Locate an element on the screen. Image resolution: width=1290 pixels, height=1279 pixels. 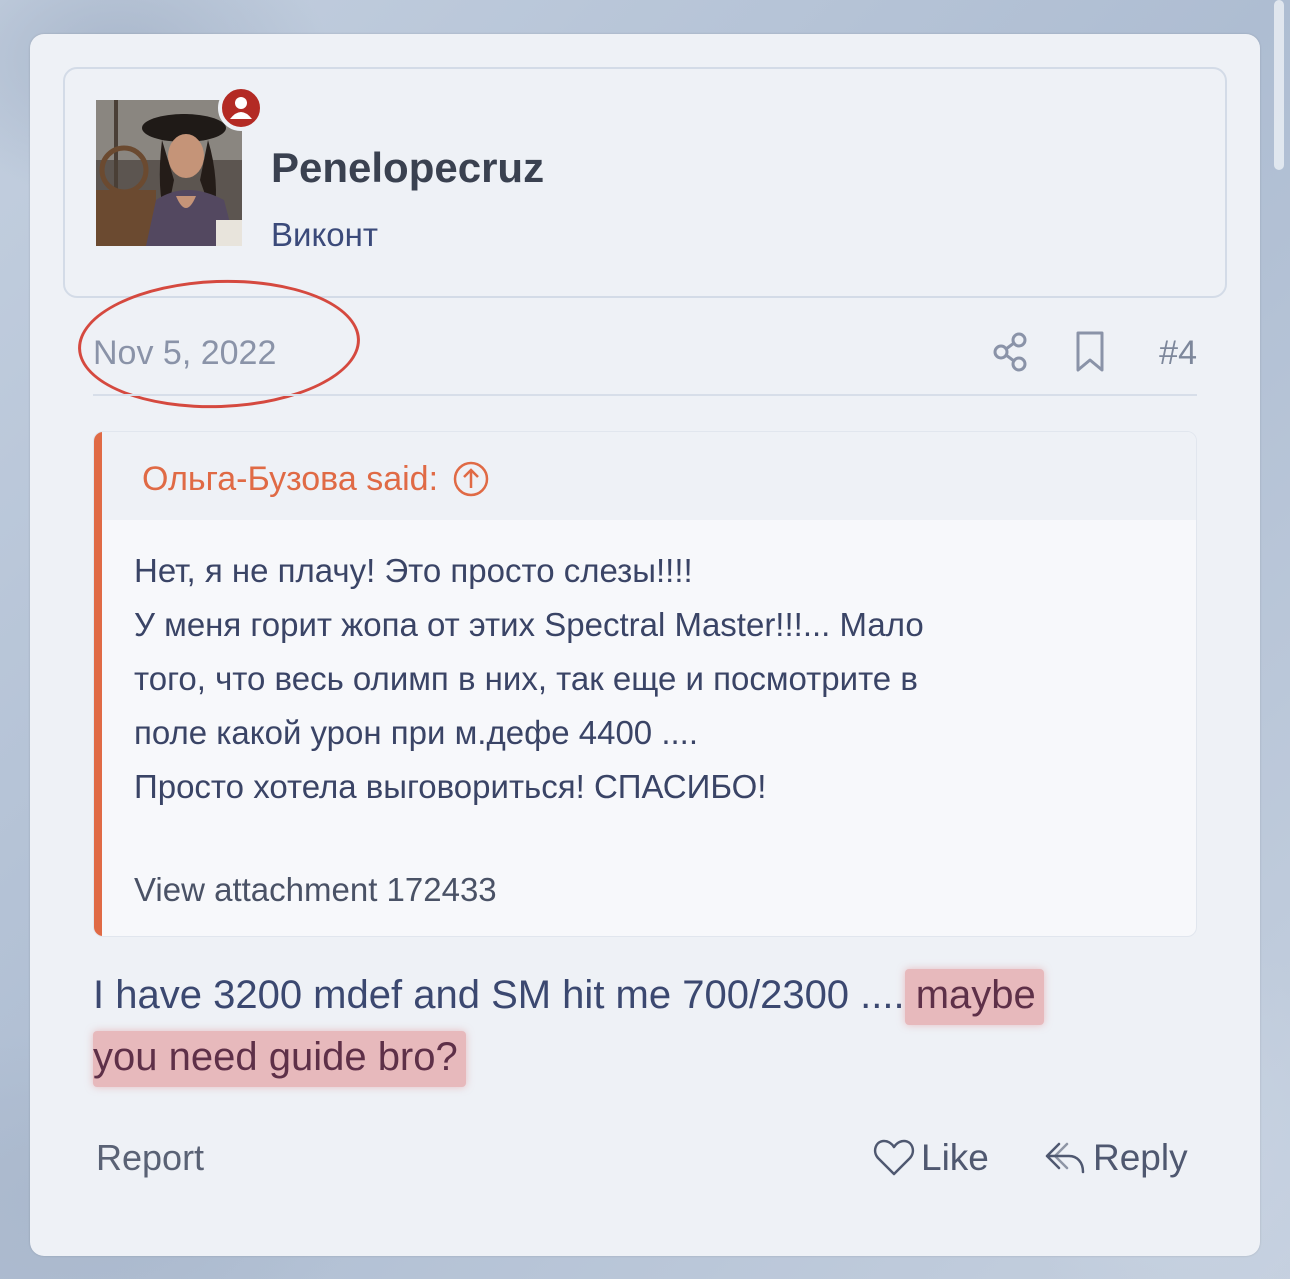
reply-label: Reply is located at coordinates (1140, 1157).